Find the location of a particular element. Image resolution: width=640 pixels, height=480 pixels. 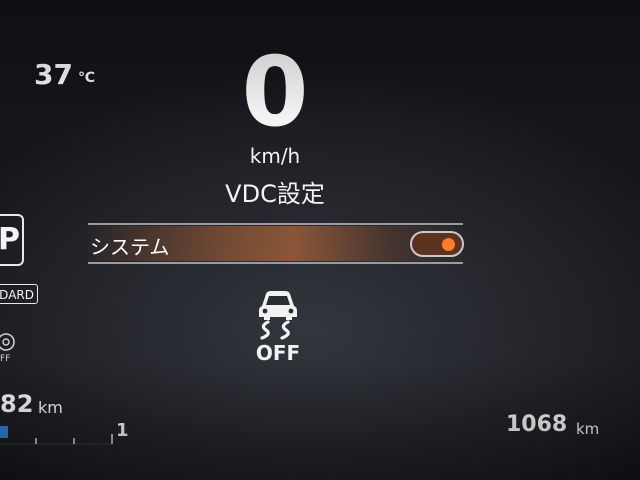

menu-item-system: システム is located at coordinates (276, 243).